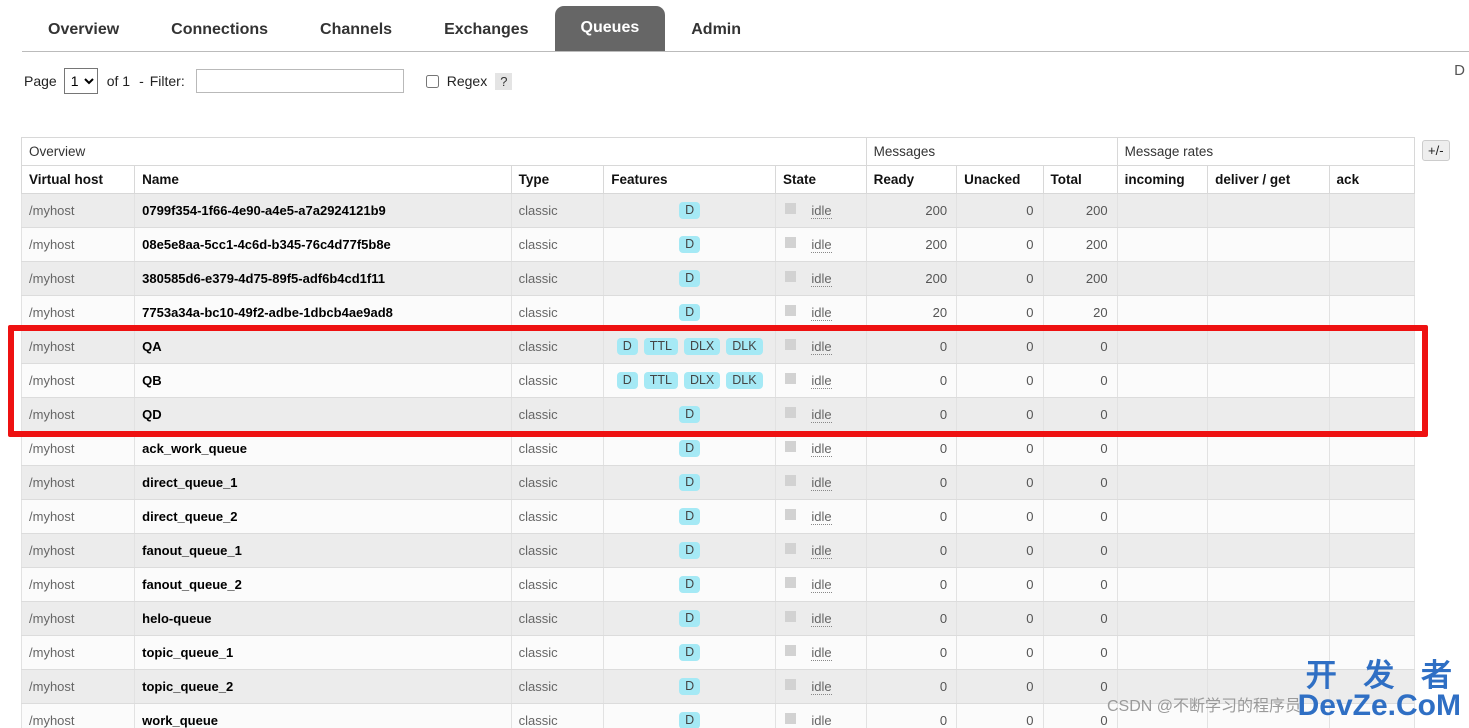 This screenshot has width=1469, height=728. I want to click on table-row: /myhost QB classic D TTL DLX DLK idle 0 0 0, so click(718, 380).